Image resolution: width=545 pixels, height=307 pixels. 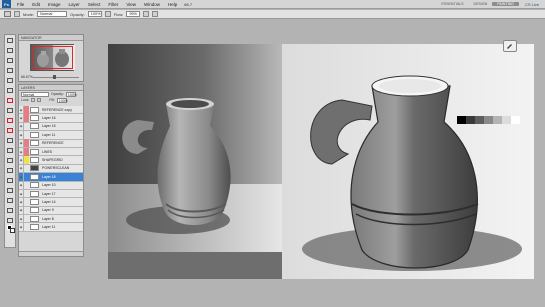 What do you see at coordinates (49, 202) in the screenshot?
I see `layer-name: Layer 14` at bounding box center [49, 202].